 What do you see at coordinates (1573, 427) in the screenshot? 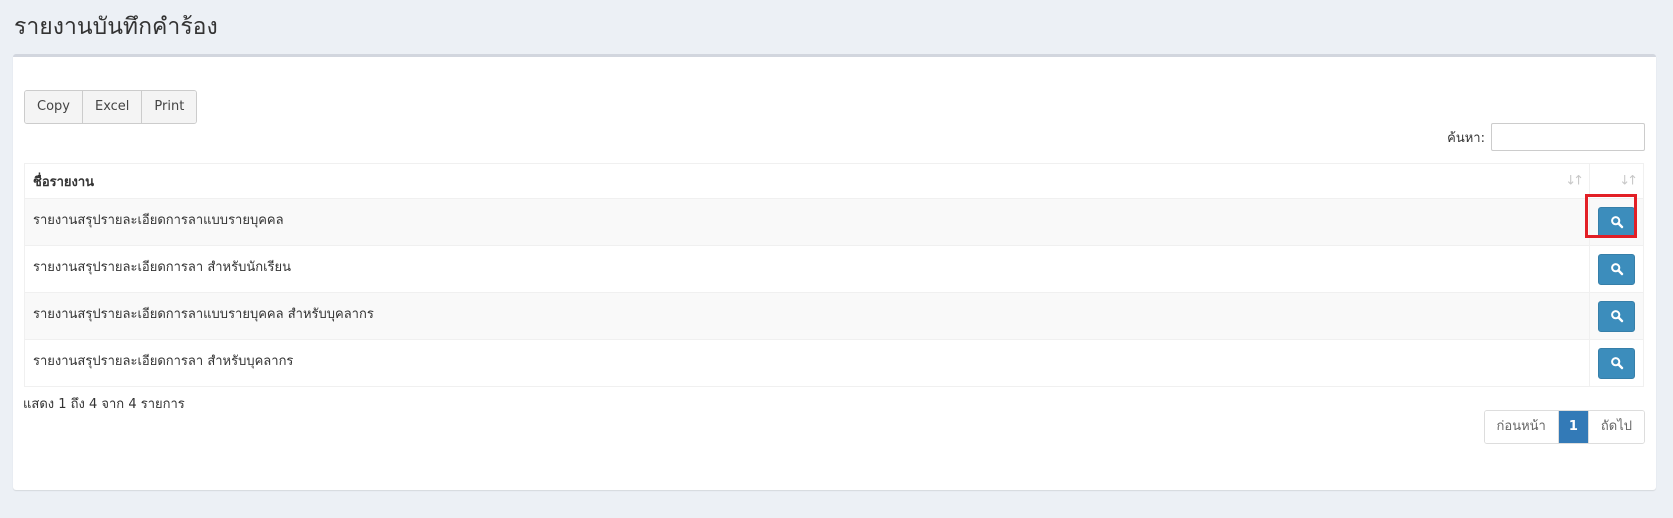
I see `page-1-button: 1` at bounding box center [1573, 427].